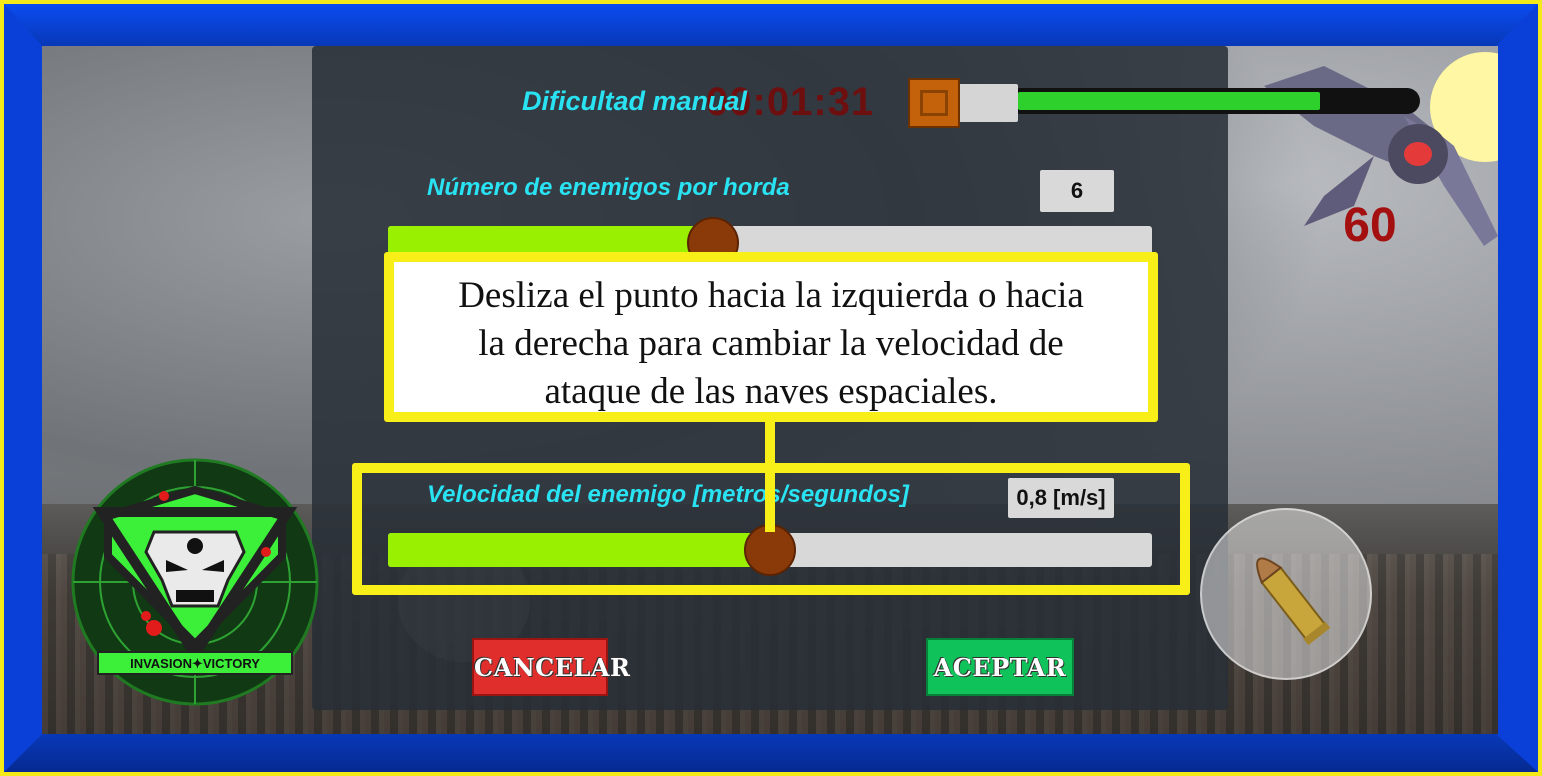 The height and width of the screenshot is (776, 1542). I want to click on enemies-value: 6, so click(1077, 191).